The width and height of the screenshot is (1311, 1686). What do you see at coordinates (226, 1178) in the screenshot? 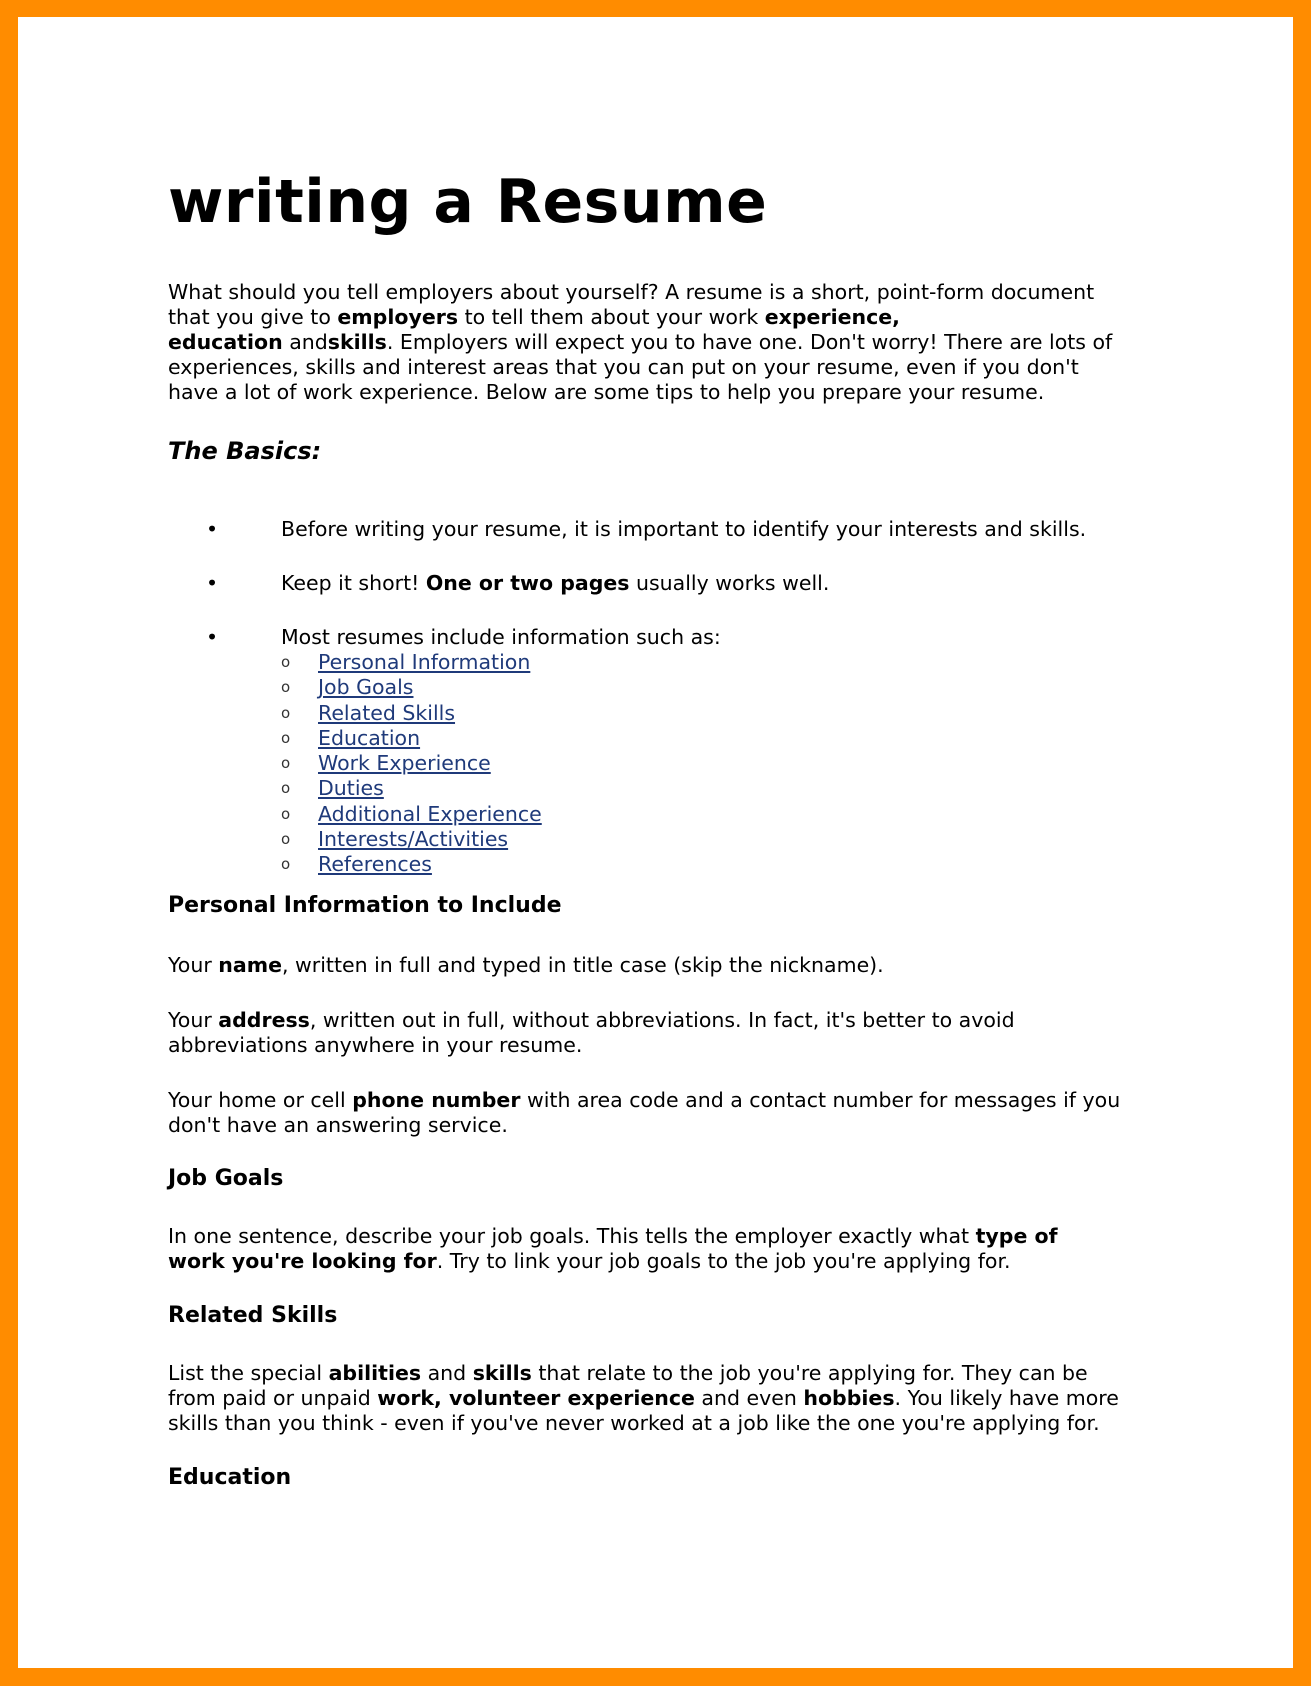
I see `job-goals-heading: Job Goals` at bounding box center [226, 1178].